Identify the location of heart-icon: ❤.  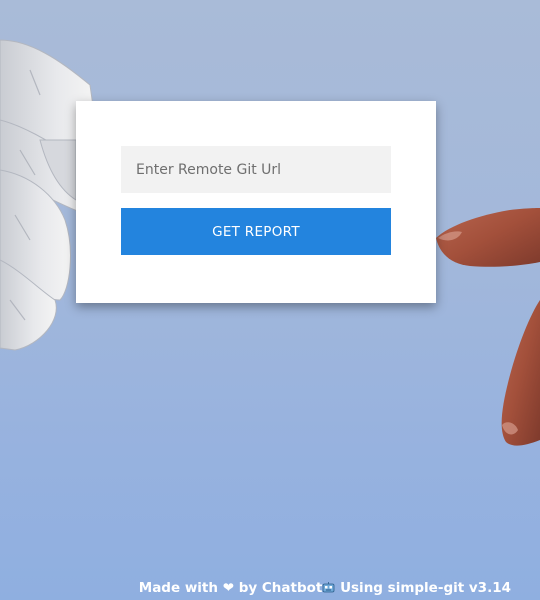
(228, 588).